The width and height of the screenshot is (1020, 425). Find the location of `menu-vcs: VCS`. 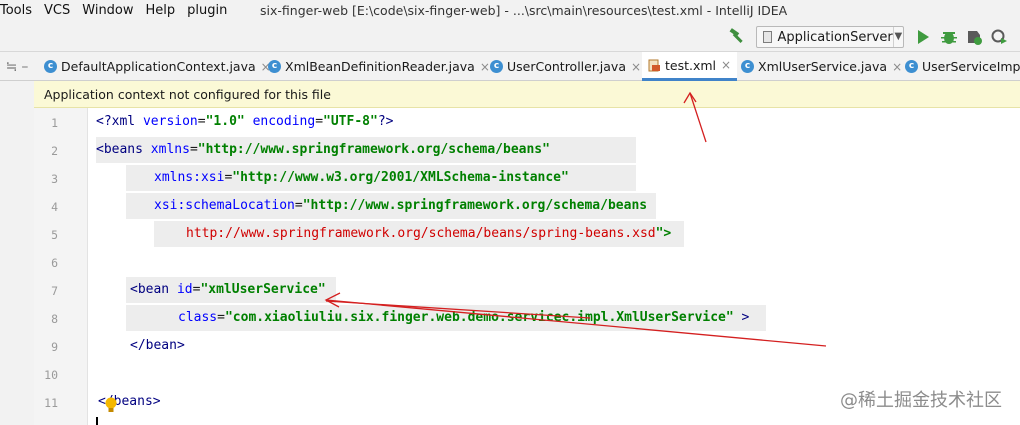

menu-vcs: VCS is located at coordinates (57, 11).